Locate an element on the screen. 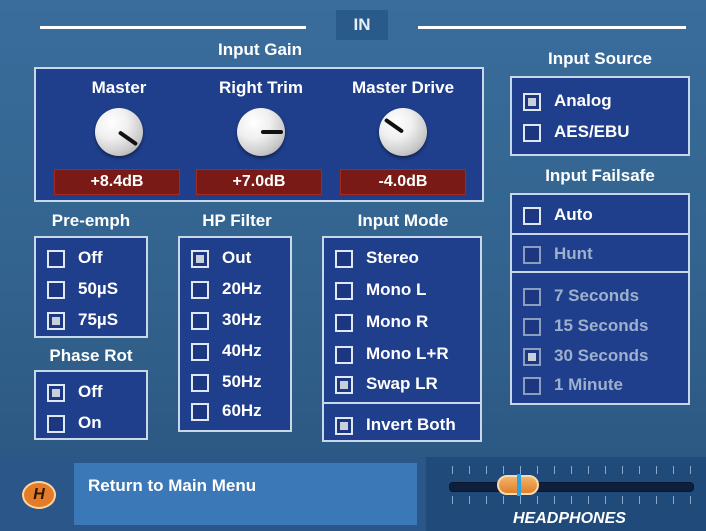 This screenshot has height=531, width=706. hp-filter-60hz: 60Hz is located at coordinates (235, 411).